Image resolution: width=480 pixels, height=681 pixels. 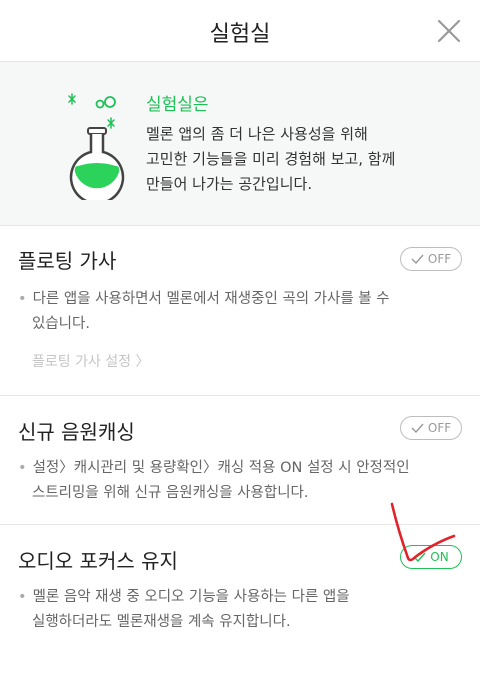 What do you see at coordinates (191, 597) in the screenshot?
I see `description-line: 멜론 음악 재생 중 오디오 기능을 사용하는 다른 앱을` at bounding box center [191, 597].